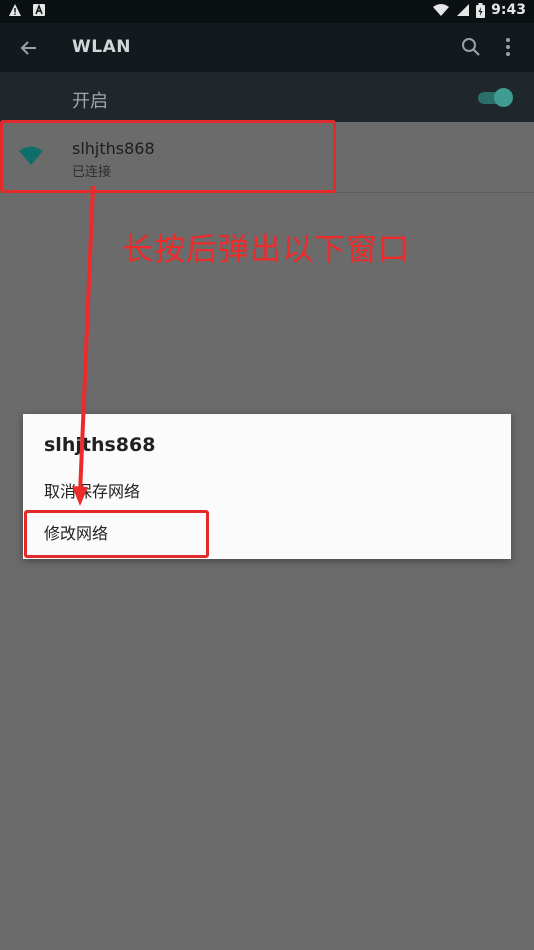 The height and width of the screenshot is (950, 534). I want to click on wifi-signal-icon, so click(441, 10).